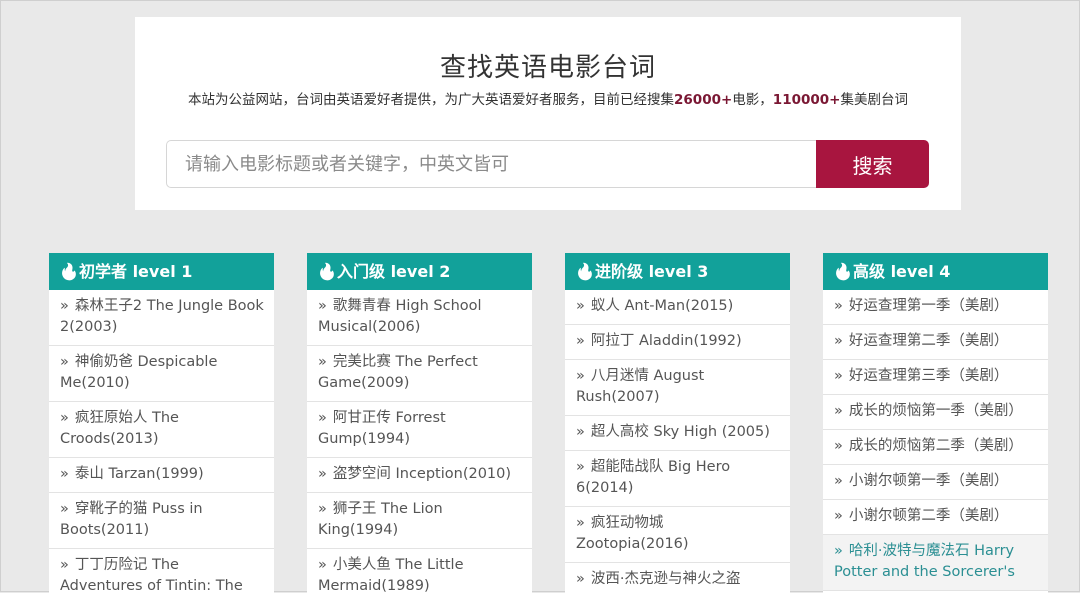  Describe the element at coordinates (400, 316) in the screenshot. I see `movie-title: 歌舞青春 High School Musical(2006)` at that location.